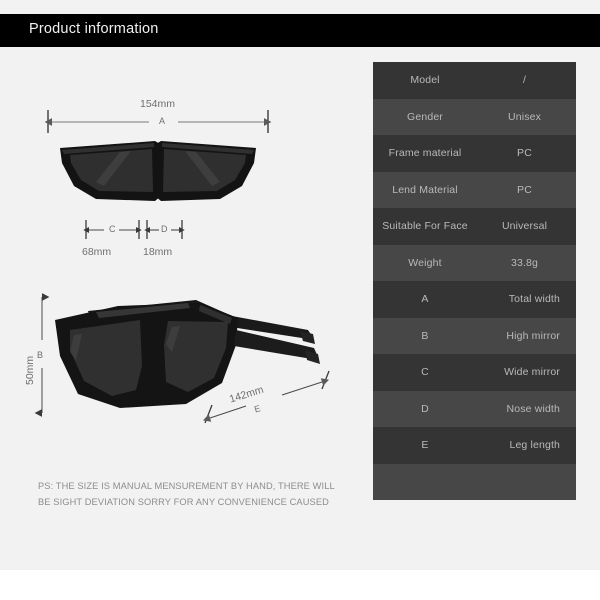 The height and width of the screenshot is (600, 600). Describe the element at coordinates (425, 408) in the screenshot. I see `spec-label: D` at that location.